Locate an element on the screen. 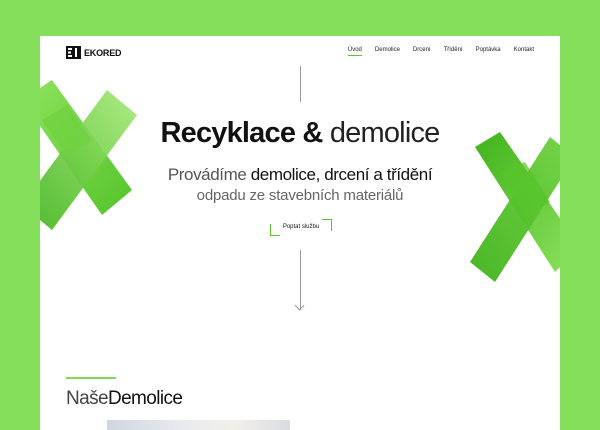 This screenshot has height=430, width=600. arrow-down-icon is located at coordinates (299, 305).